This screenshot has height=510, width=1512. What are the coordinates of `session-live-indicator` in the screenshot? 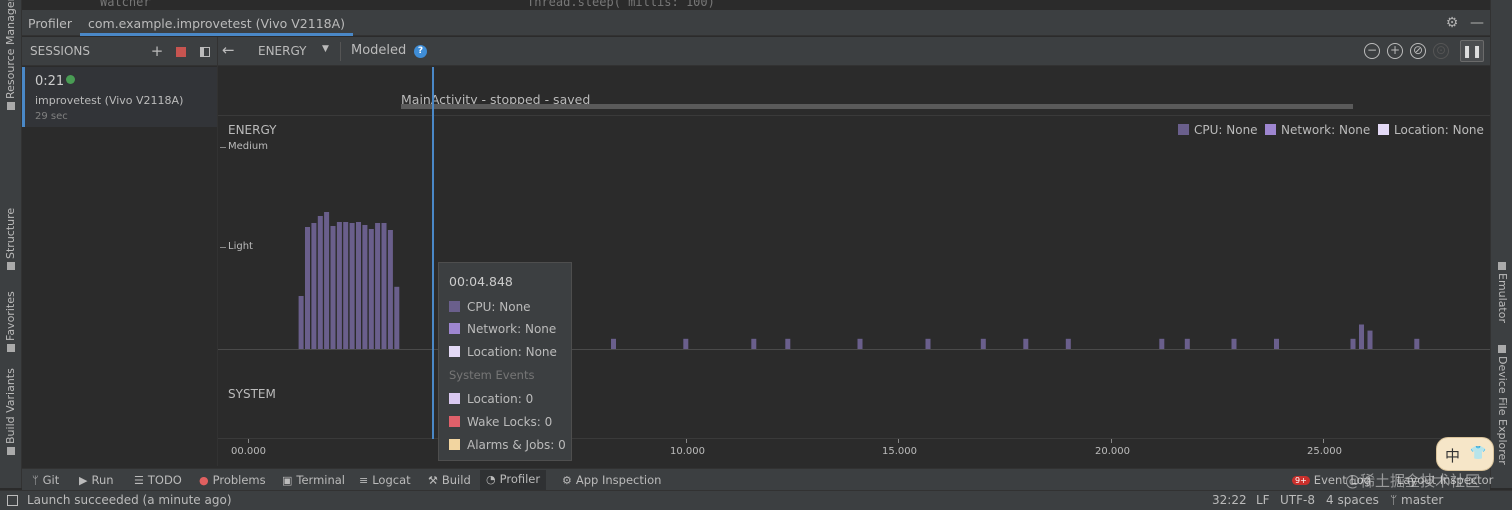 It's located at (70, 79).